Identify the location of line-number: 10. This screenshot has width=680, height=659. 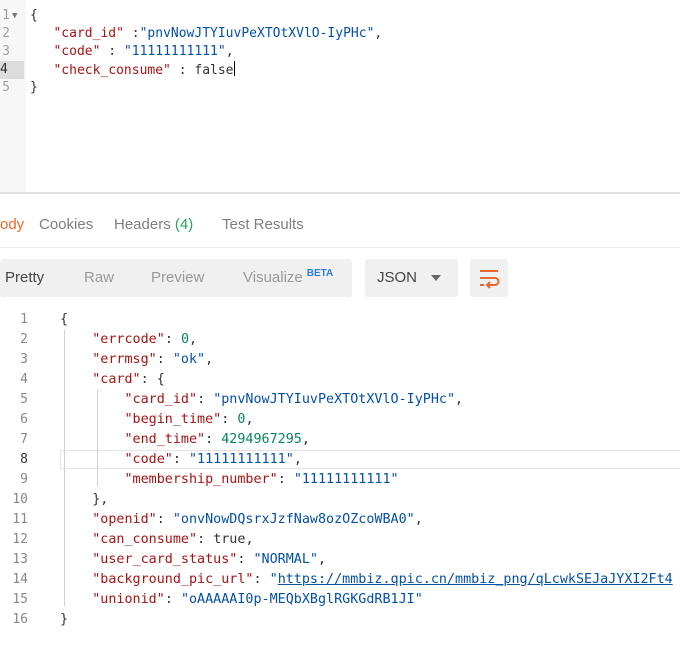
(20, 499).